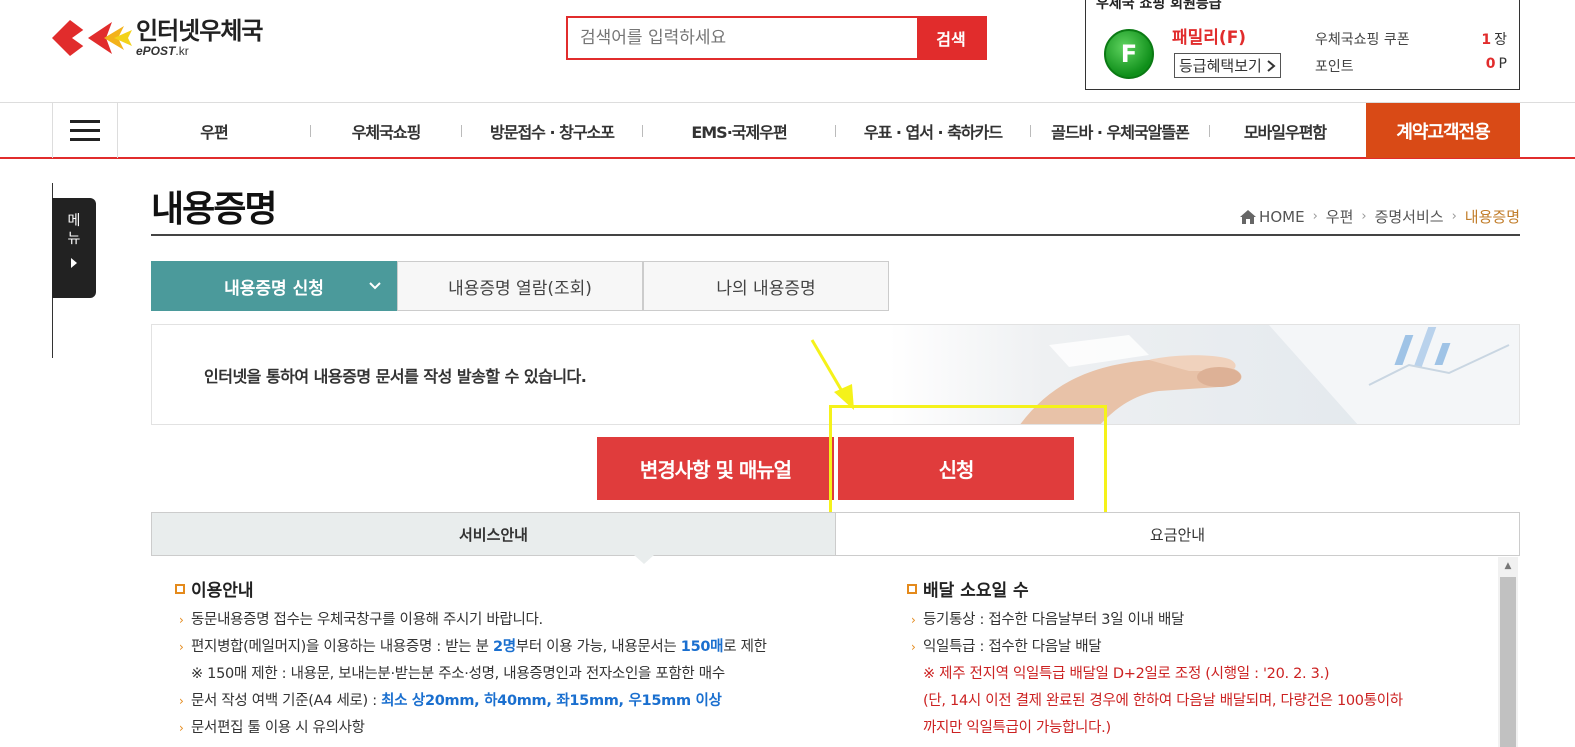  I want to click on breadcrumb-post: 우편, so click(1340, 216).